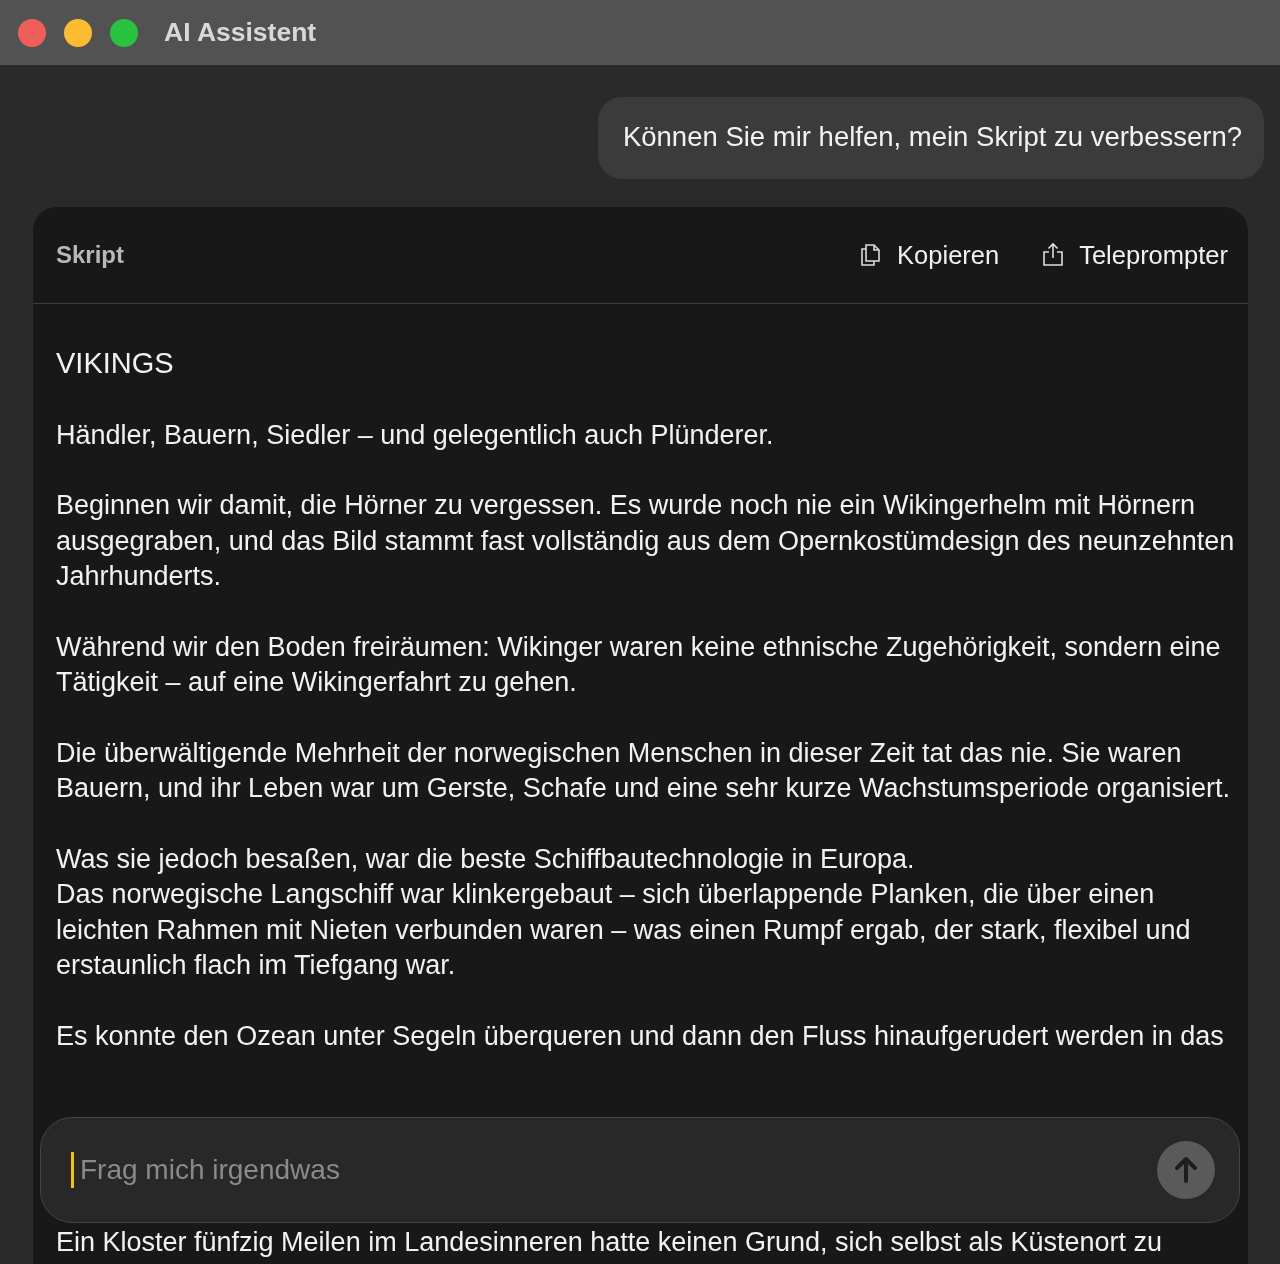  Describe the element at coordinates (640, 1036) in the screenshot. I see `script-paragraph: Es konnte den Ozean unter Segeln überqueren und dann den Fluss hinaufgerudert werden in das` at that location.